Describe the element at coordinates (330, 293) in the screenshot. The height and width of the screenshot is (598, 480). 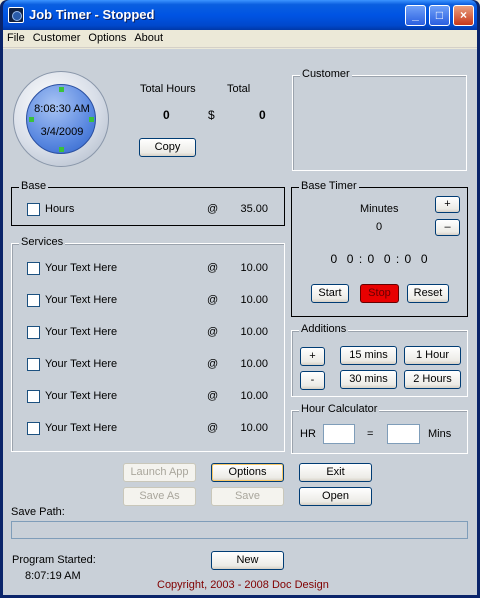
I see `timer-start-button: Start` at that location.